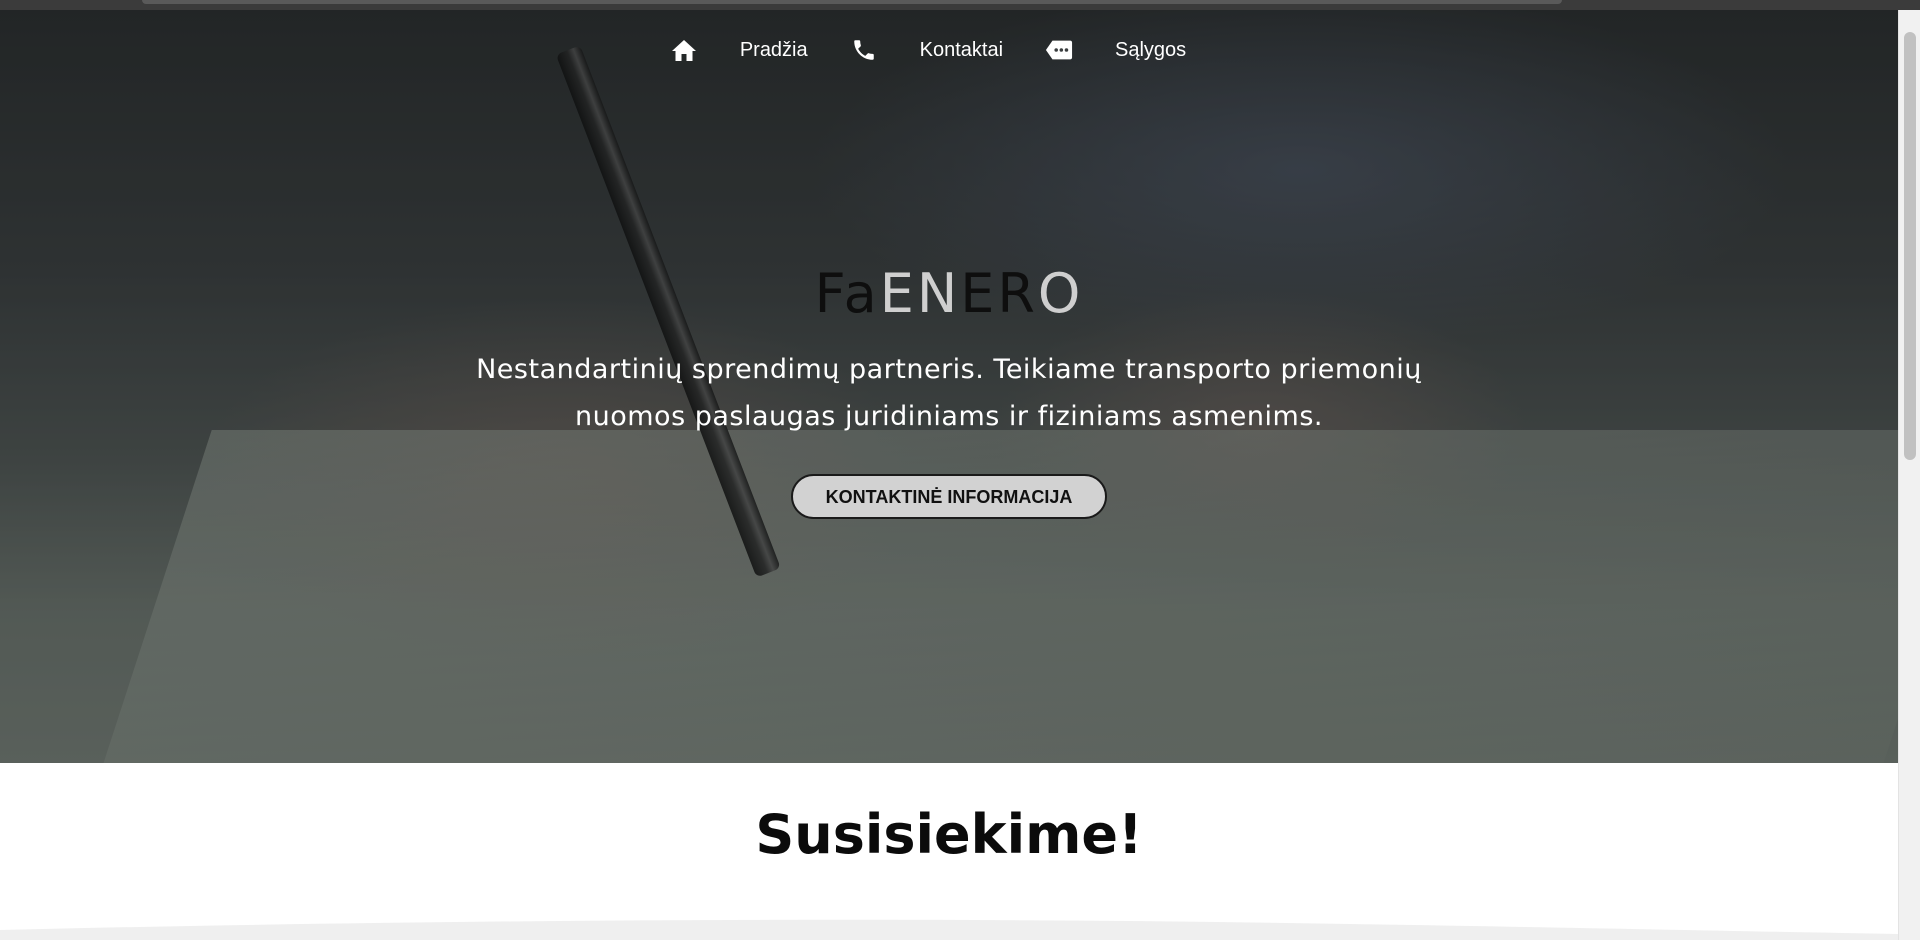 The height and width of the screenshot is (940, 1920). I want to click on nav-item-pradzia: Pradžia, so click(760, 50).